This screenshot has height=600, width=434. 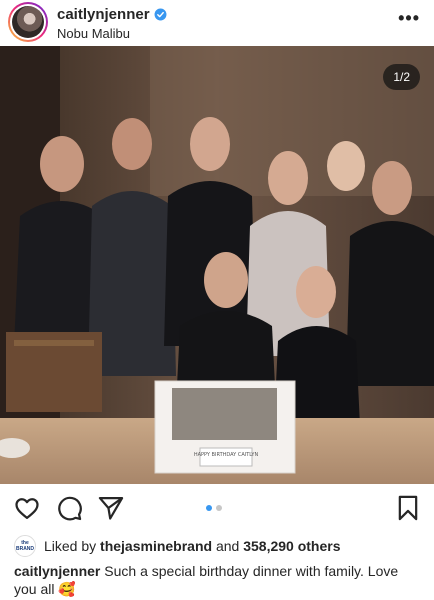 I want to click on heart-icon, so click(x=27, y=508).